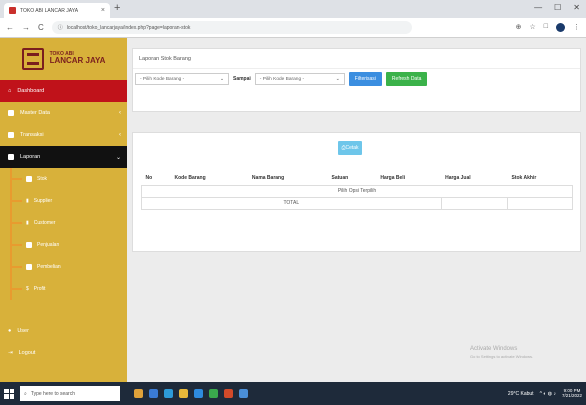  What do you see at coordinates (365, 79) in the screenshot?
I see `filter-button: Filterisasi` at bounding box center [365, 79].